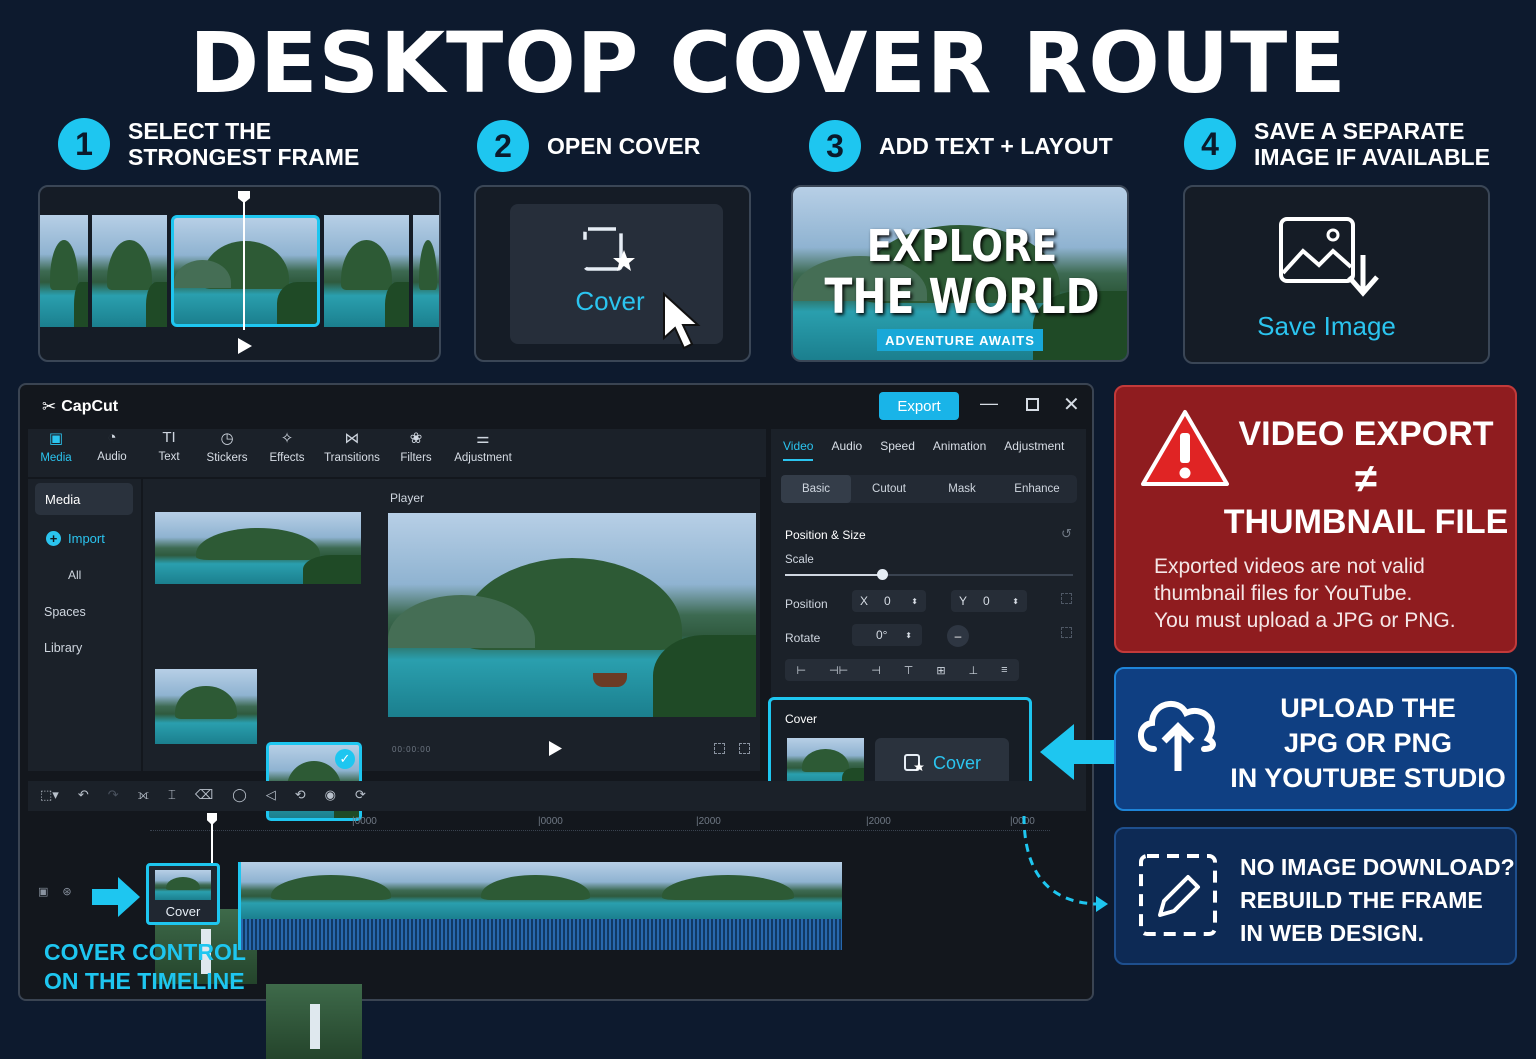 This screenshot has width=1536, height=1059. What do you see at coordinates (75, 538) in the screenshot?
I see `sidebar-import: + Import` at bounding box center [75, 538].